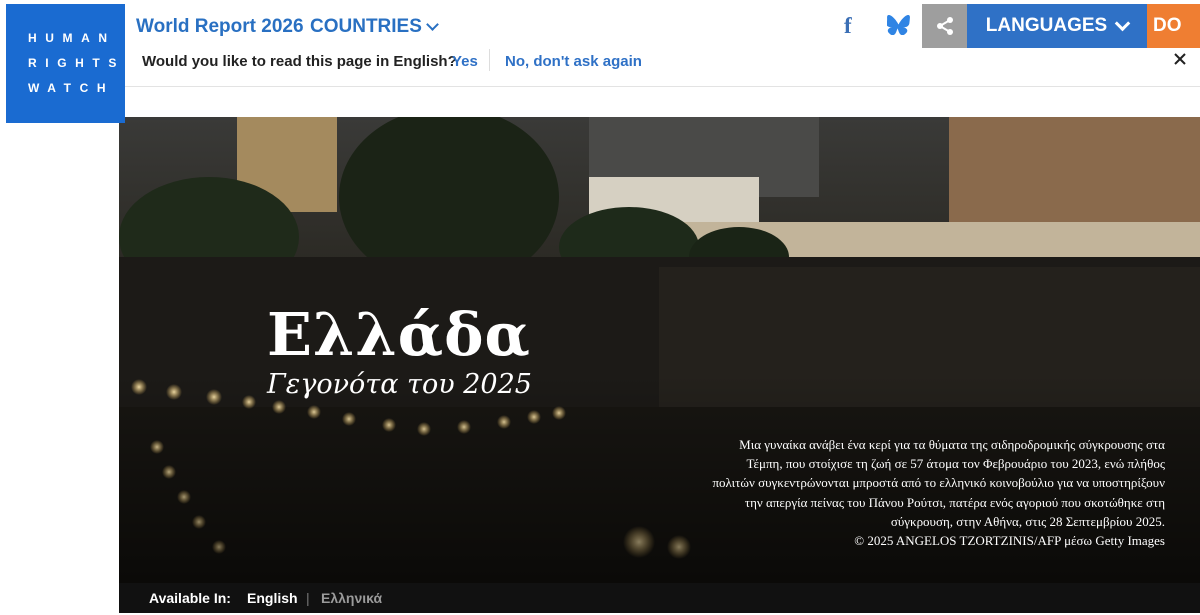  I want to click on page-title: Ελλάδα, so click(399, 334).